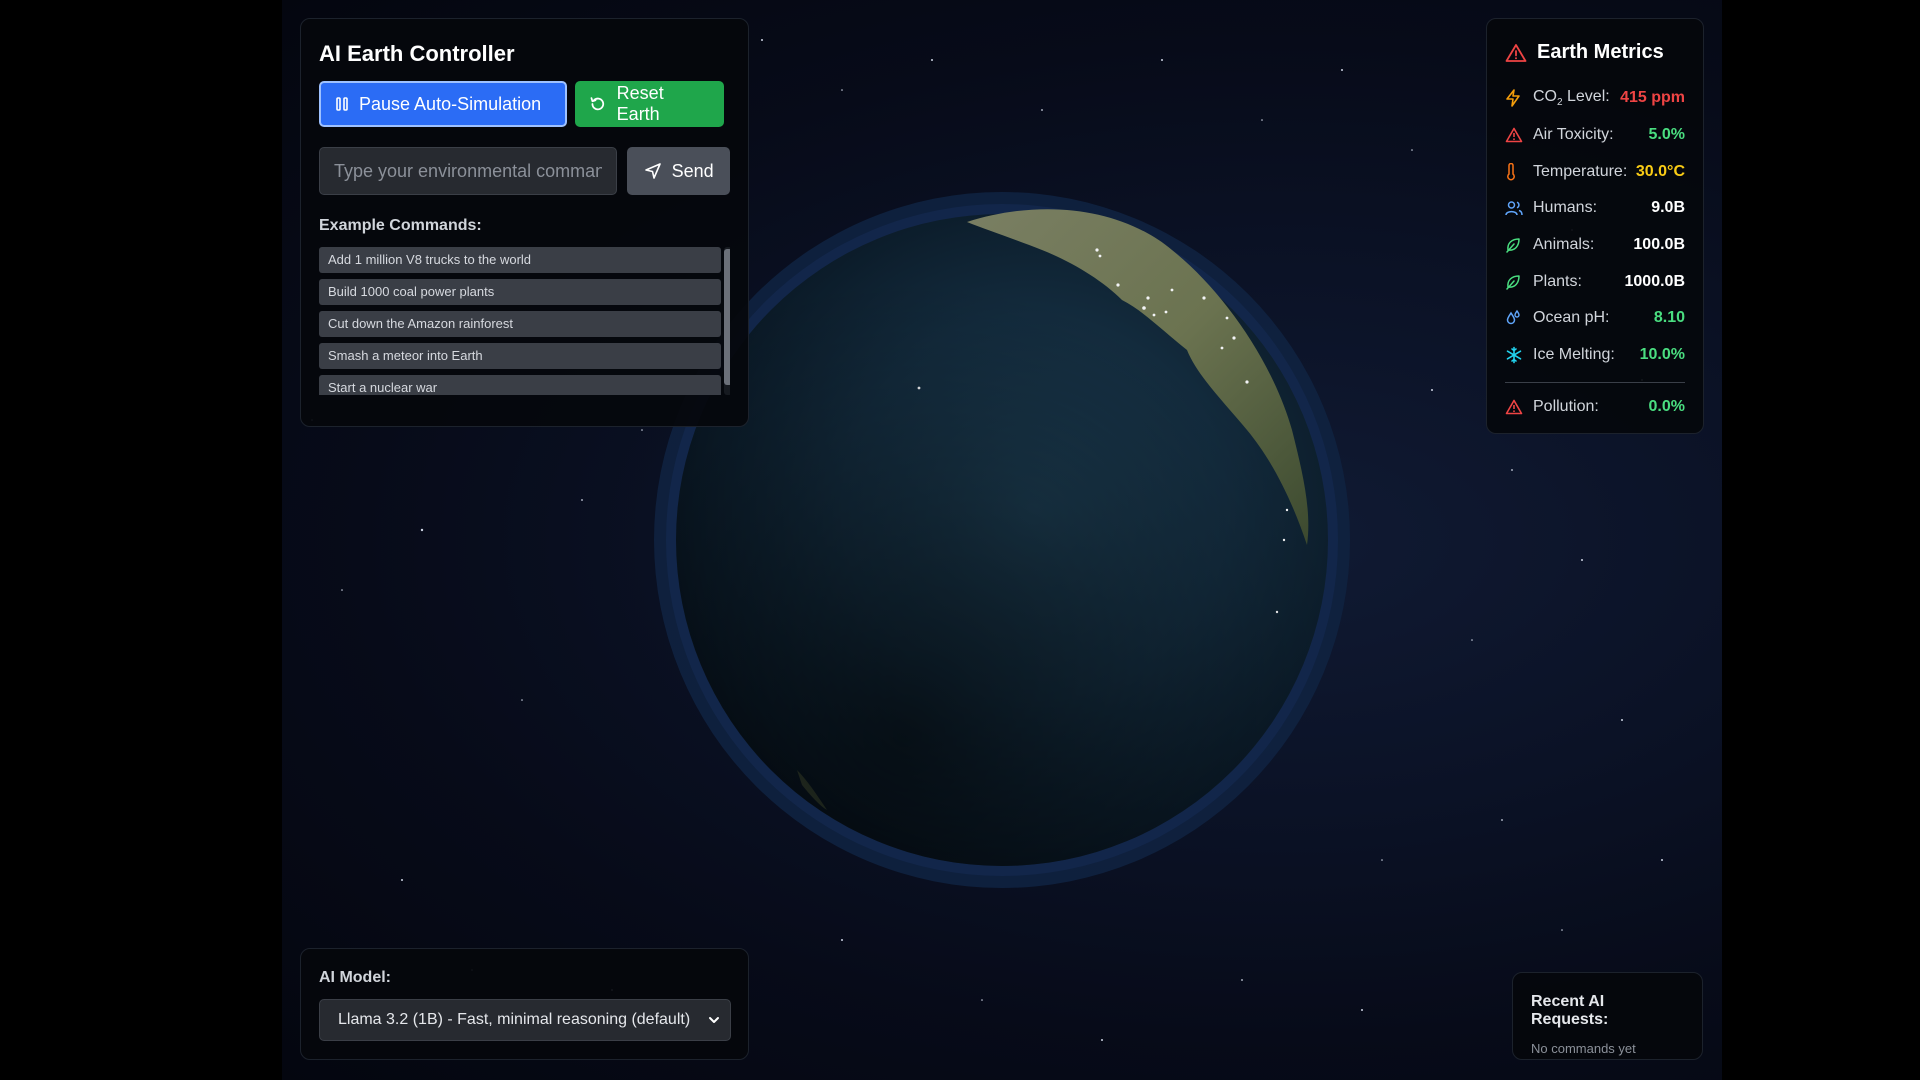 Image resolution: width=1920 pixels, height=1080 pixels. Describe the element at coordinates (727, 317) in the screenshot. I see `examples-scrollbar-thumb` at that location.